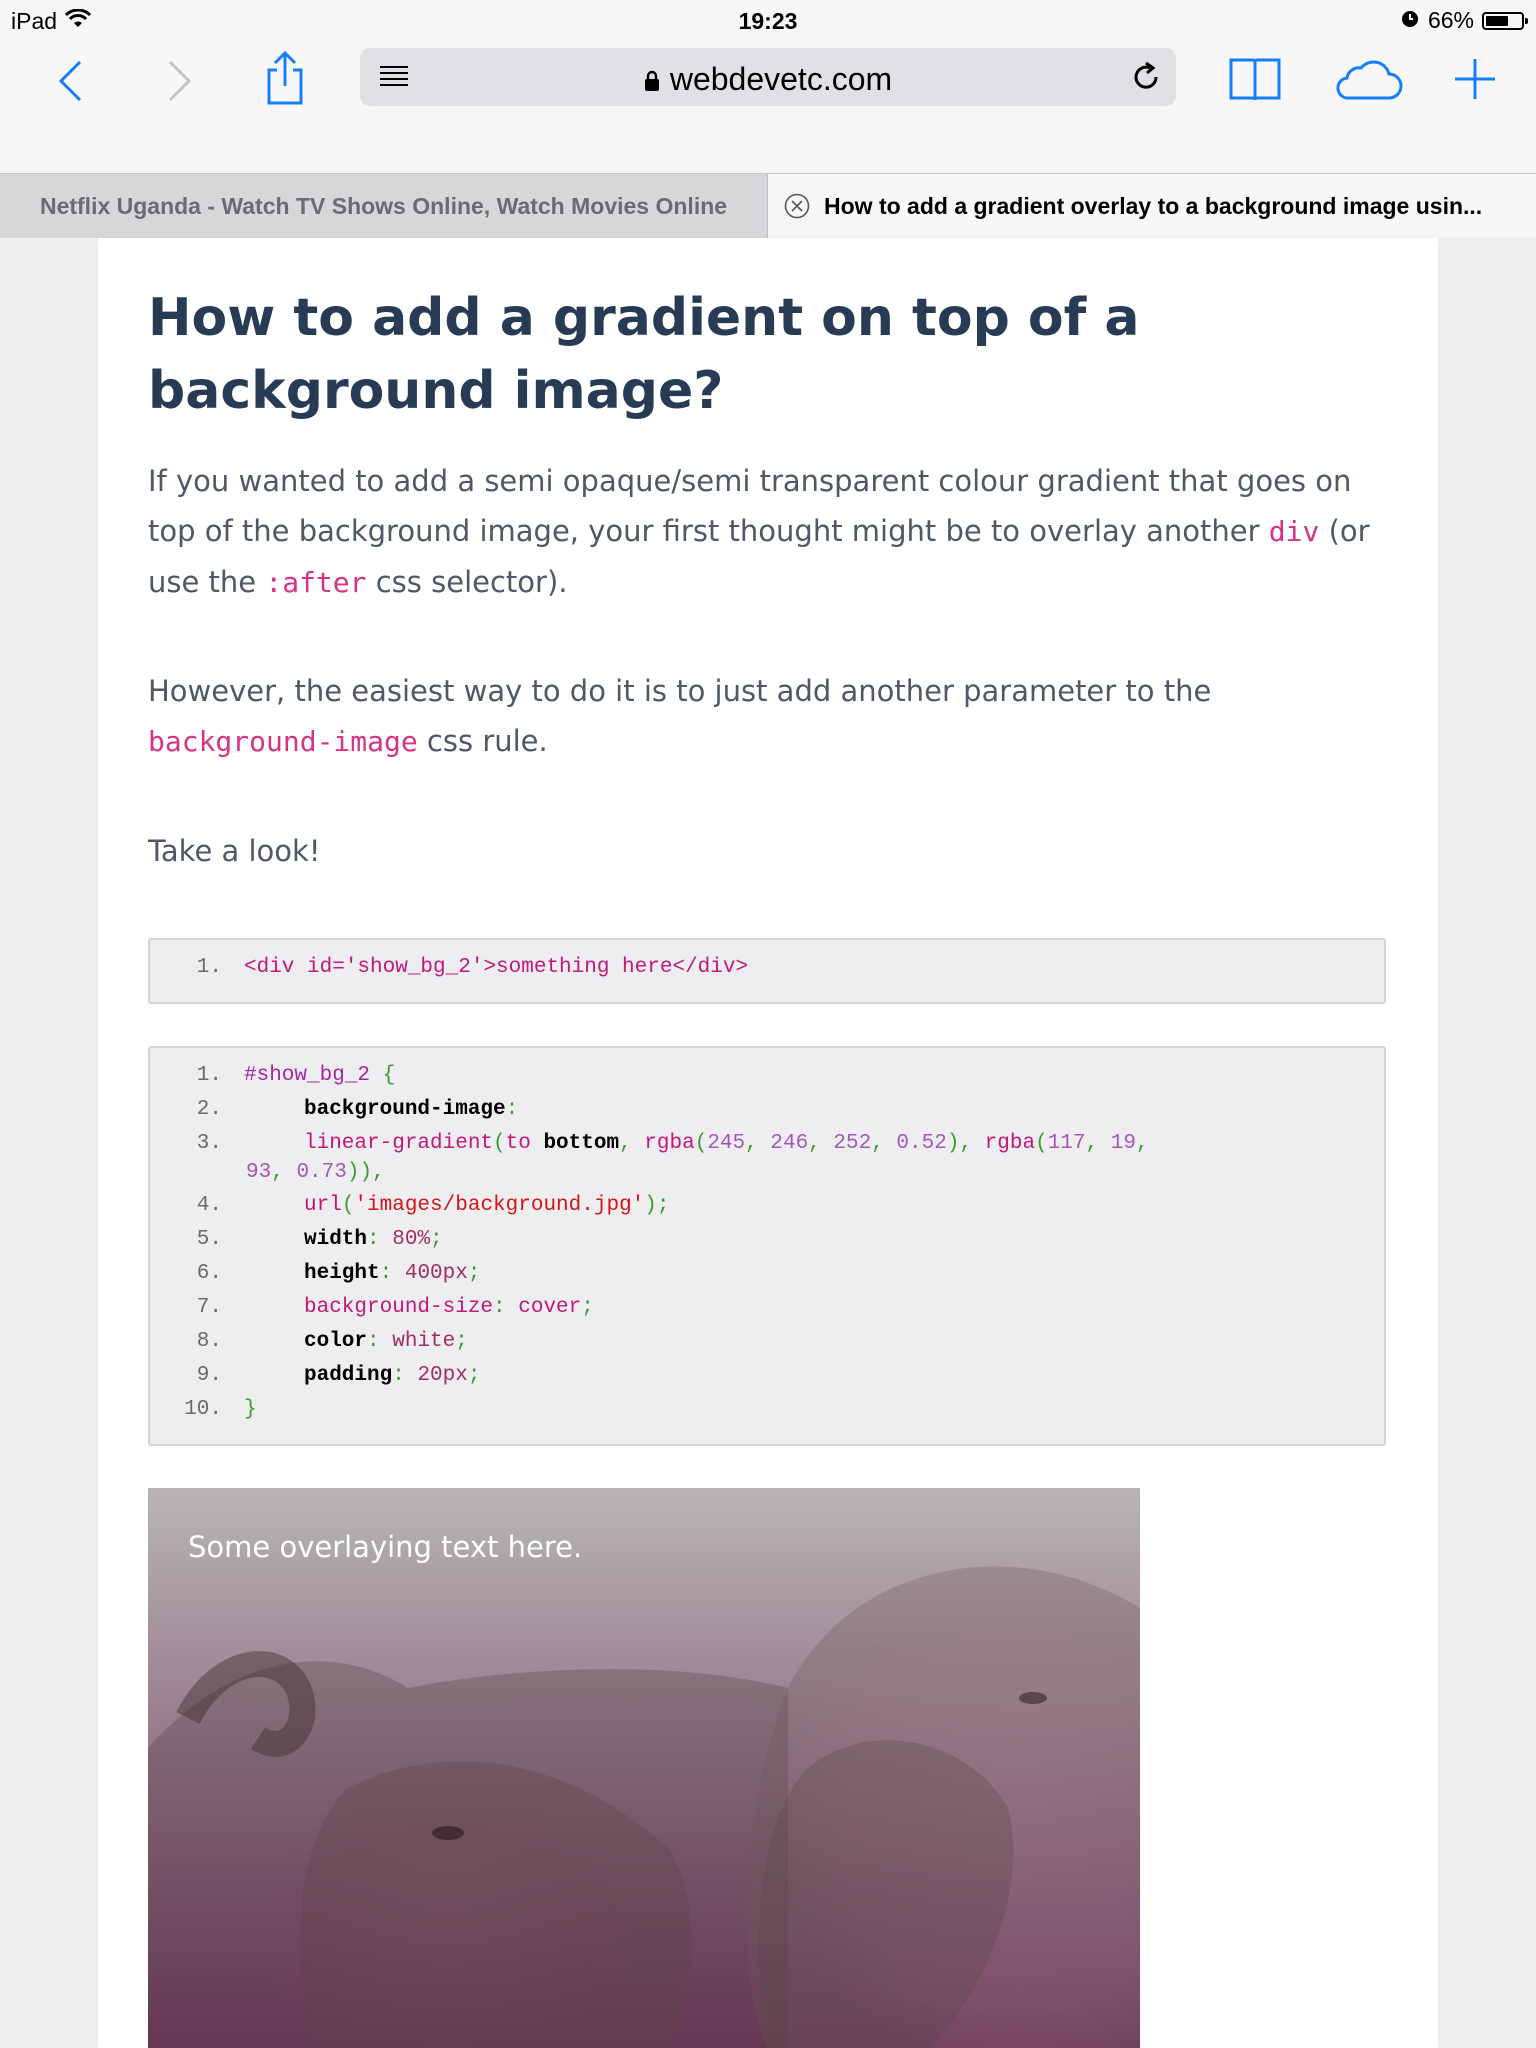  What do you see at coordinates (767, 1415) in the screenshot?
I see `code-line: 10. }` at bounding box center [767, 1415].